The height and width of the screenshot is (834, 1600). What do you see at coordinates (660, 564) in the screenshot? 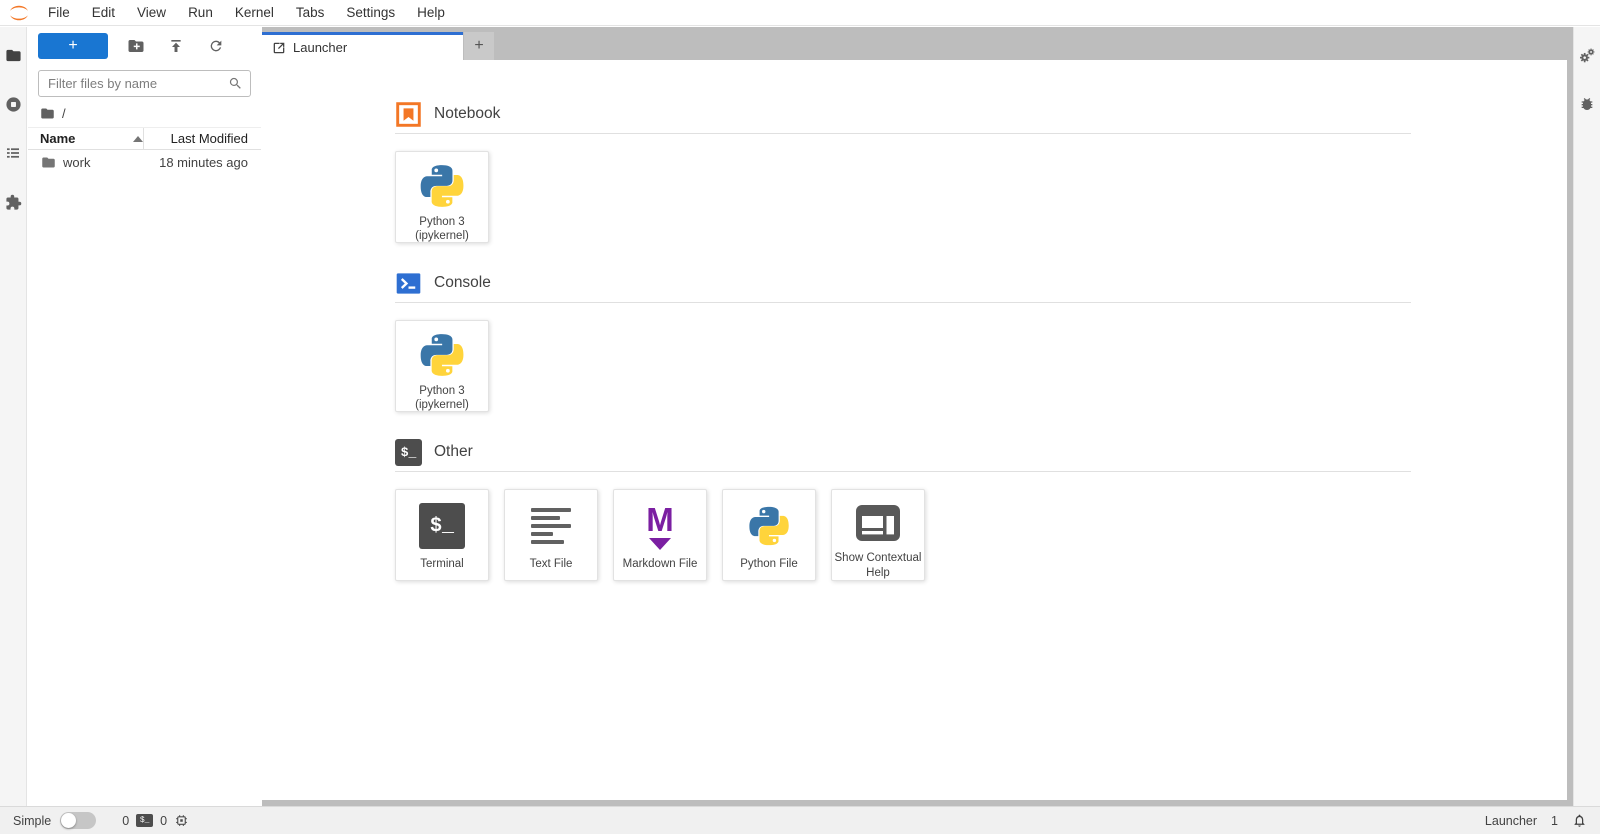
I see `card-label: Markdown File` at bounding box center [660, 564].